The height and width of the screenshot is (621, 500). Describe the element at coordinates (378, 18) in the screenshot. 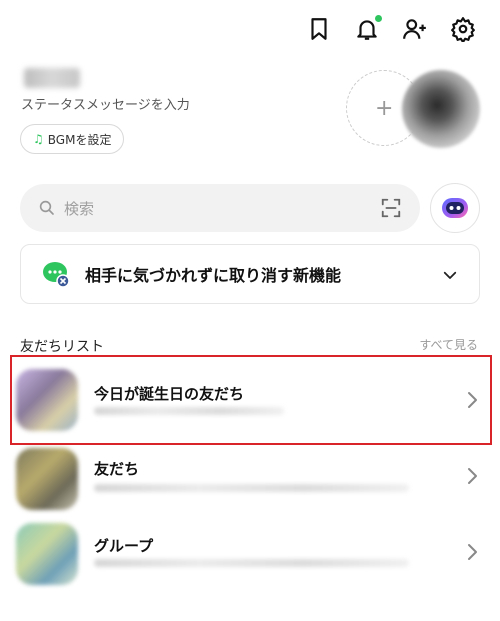

I see `notification-dot` at that location.